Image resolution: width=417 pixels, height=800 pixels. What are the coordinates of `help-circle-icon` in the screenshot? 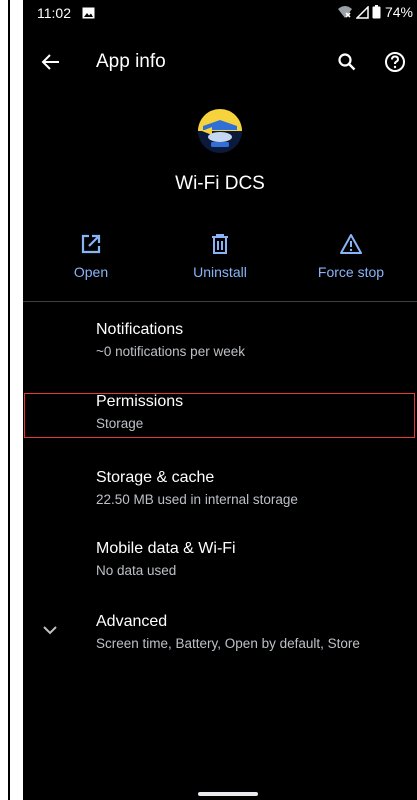 It's located at (395, 62).